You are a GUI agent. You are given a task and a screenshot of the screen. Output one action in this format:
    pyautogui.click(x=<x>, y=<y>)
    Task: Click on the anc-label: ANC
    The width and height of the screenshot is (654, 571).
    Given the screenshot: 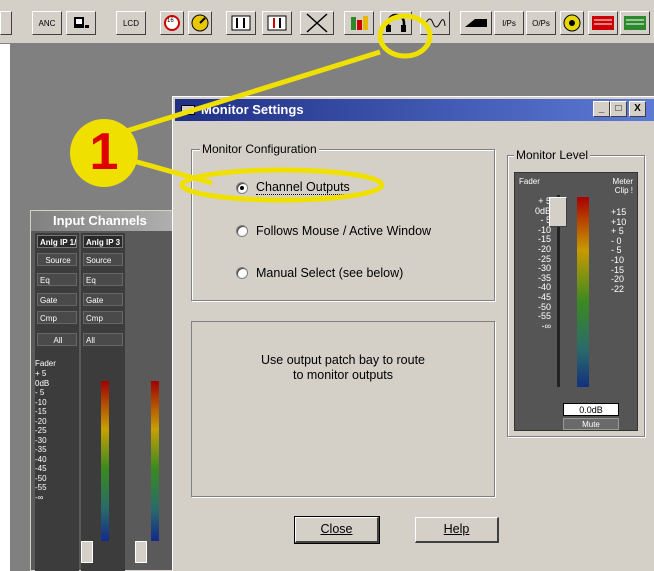 What is the action you would take?
    pyautogui.click(x=47, y=23)
    